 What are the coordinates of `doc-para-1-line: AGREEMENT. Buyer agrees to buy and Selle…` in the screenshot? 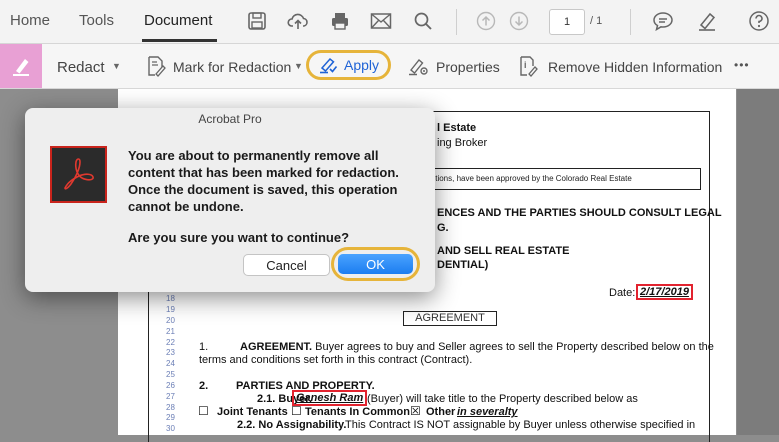 It's located at (477, 347).